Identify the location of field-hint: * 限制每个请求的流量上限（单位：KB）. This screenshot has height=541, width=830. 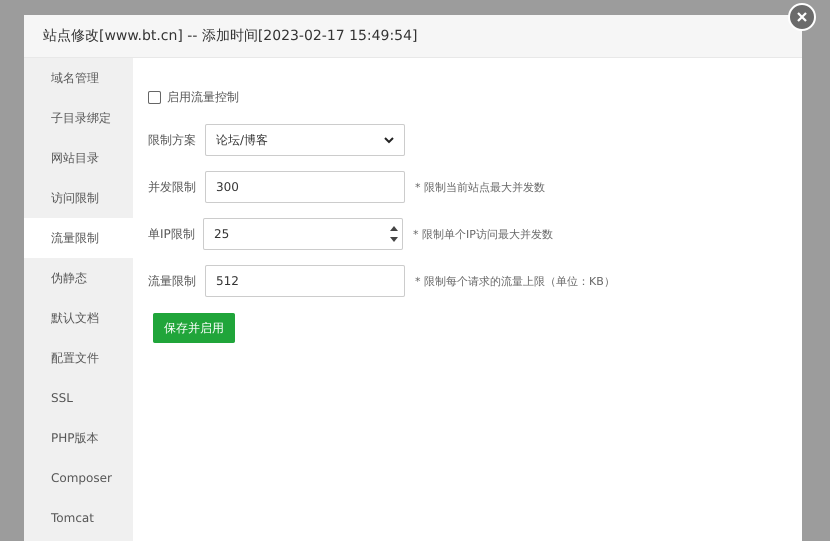
(515, 281).